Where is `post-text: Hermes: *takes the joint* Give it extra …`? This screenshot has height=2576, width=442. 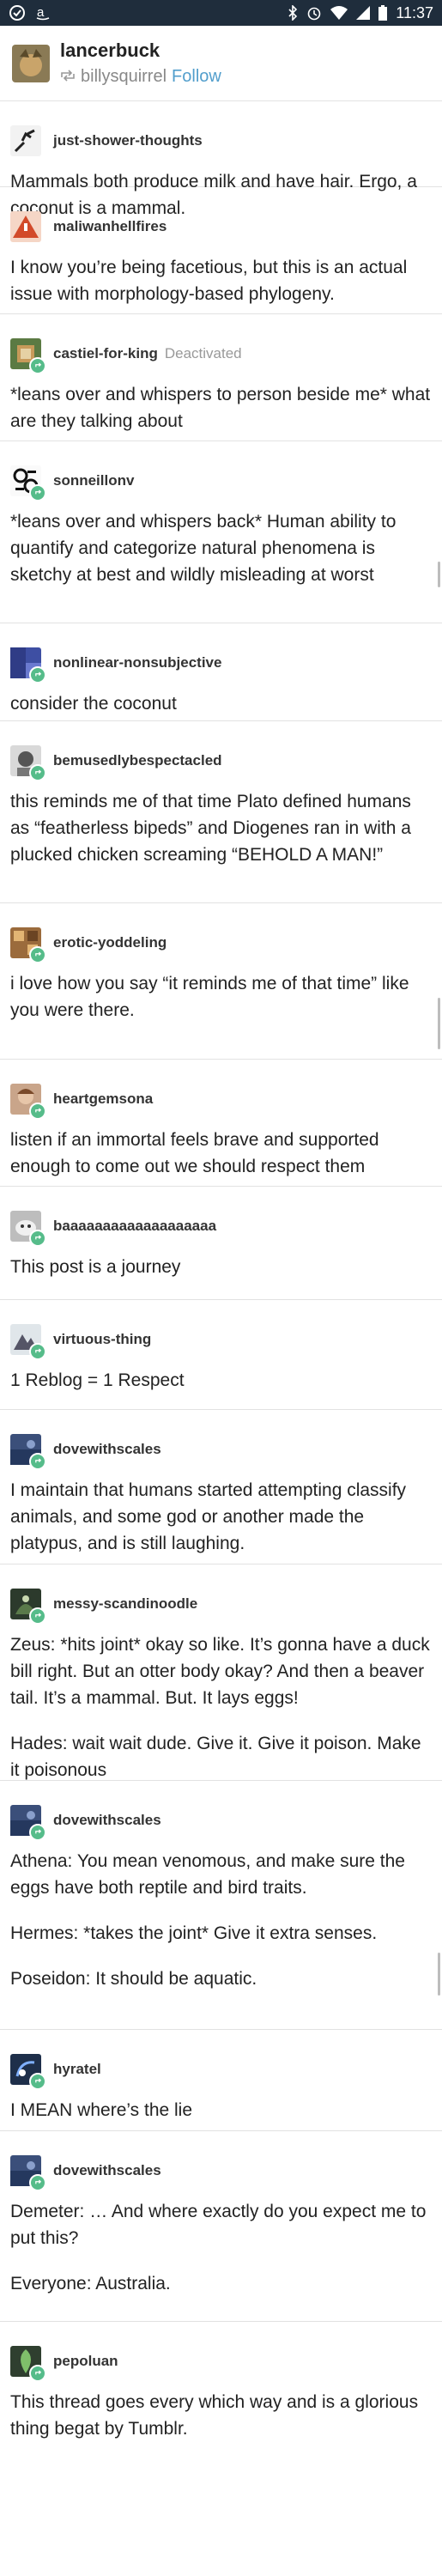 post-text: Hermes: *takes the joint* Give it extra … is located at coordinates (194, 1933).